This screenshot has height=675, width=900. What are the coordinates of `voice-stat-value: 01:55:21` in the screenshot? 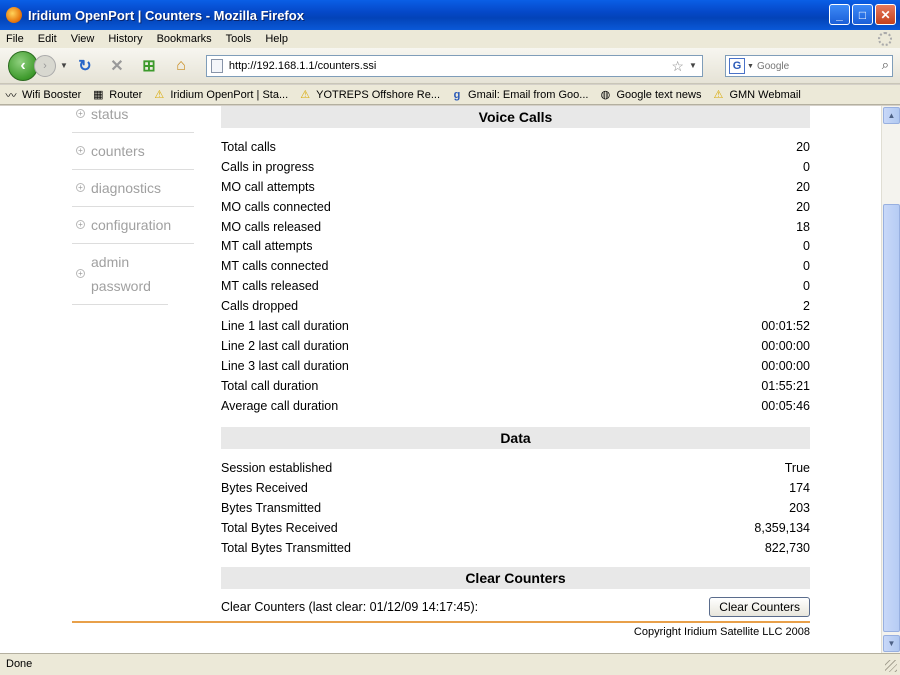 It's located at (785, 385).